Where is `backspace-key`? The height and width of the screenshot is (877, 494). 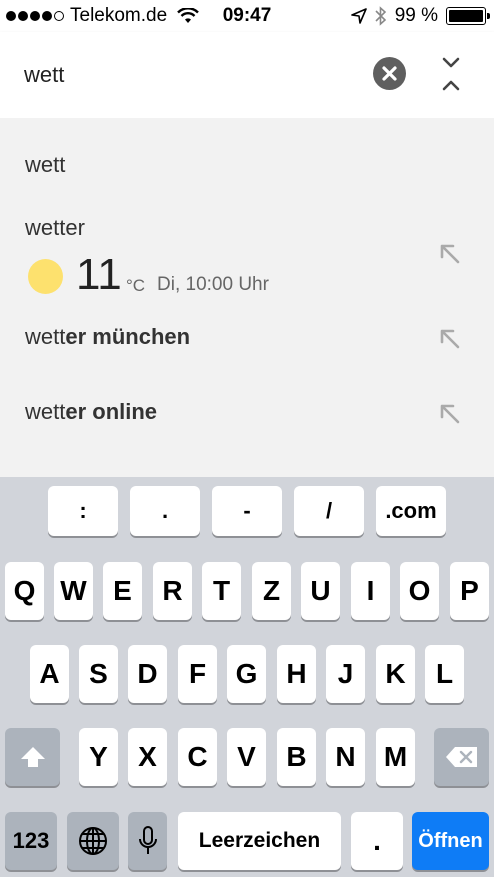
backspace-key is located at coordinates (461, 757).